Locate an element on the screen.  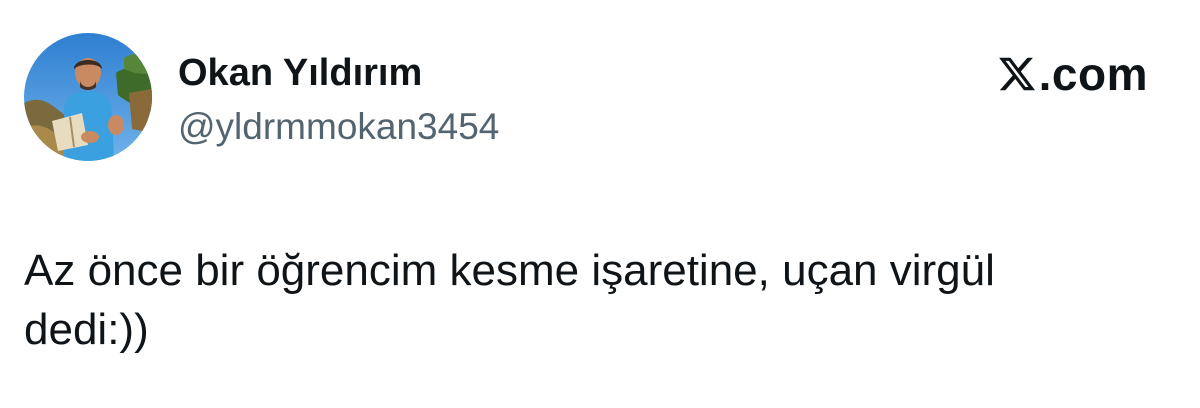
x-logo-icon is located at coordinates (1016, 74).